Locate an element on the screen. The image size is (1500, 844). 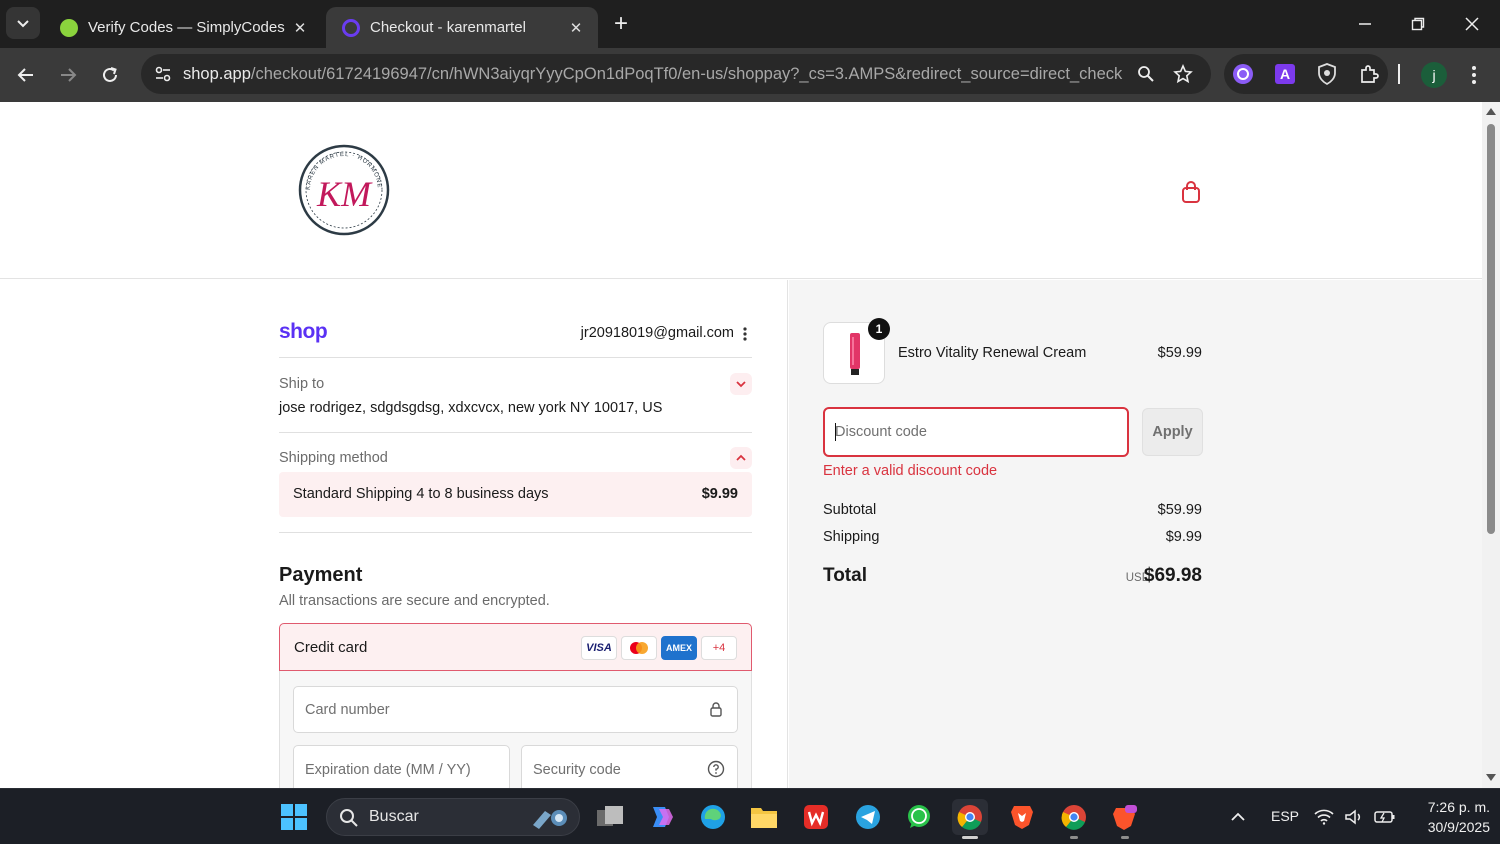
whatsapp-icon is located at coordinates (919, 817).